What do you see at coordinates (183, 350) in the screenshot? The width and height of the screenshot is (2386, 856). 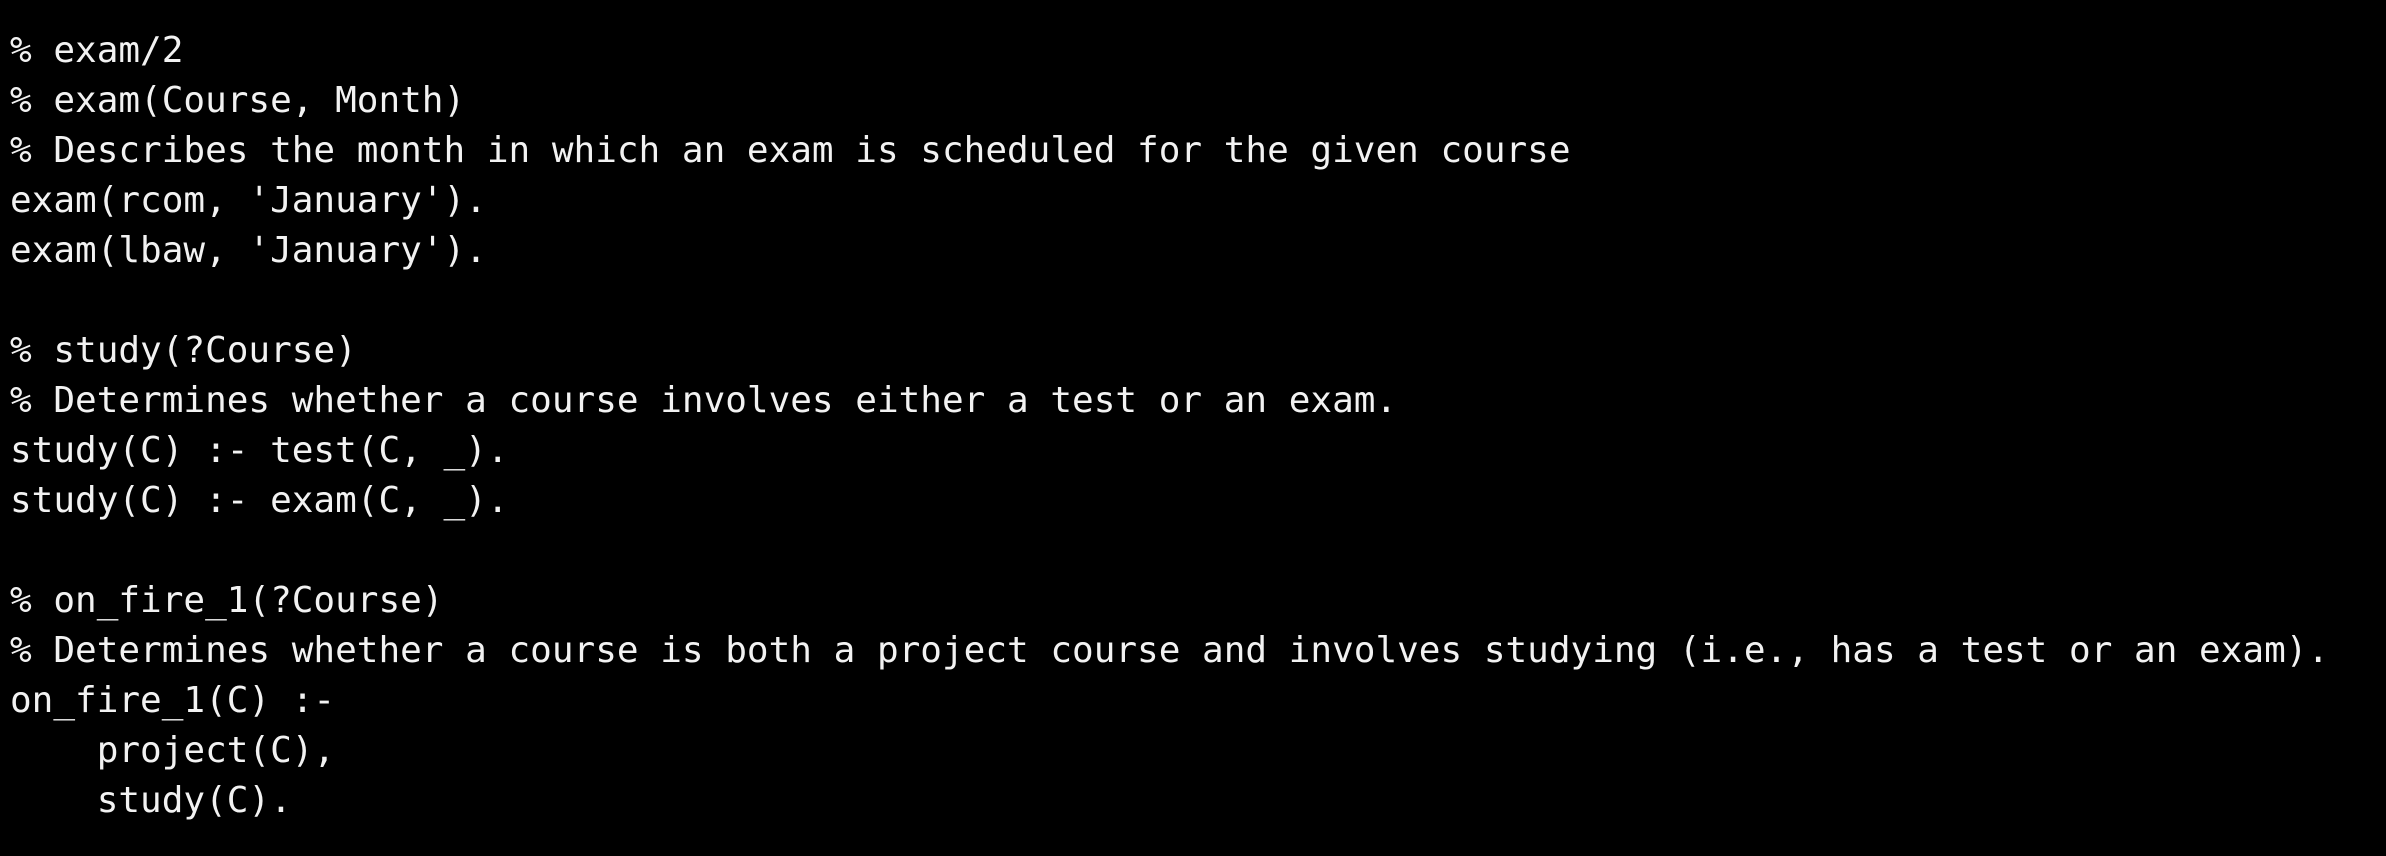 I see `code-line-7: % study(?Course)` at bounding box center [183, 350].